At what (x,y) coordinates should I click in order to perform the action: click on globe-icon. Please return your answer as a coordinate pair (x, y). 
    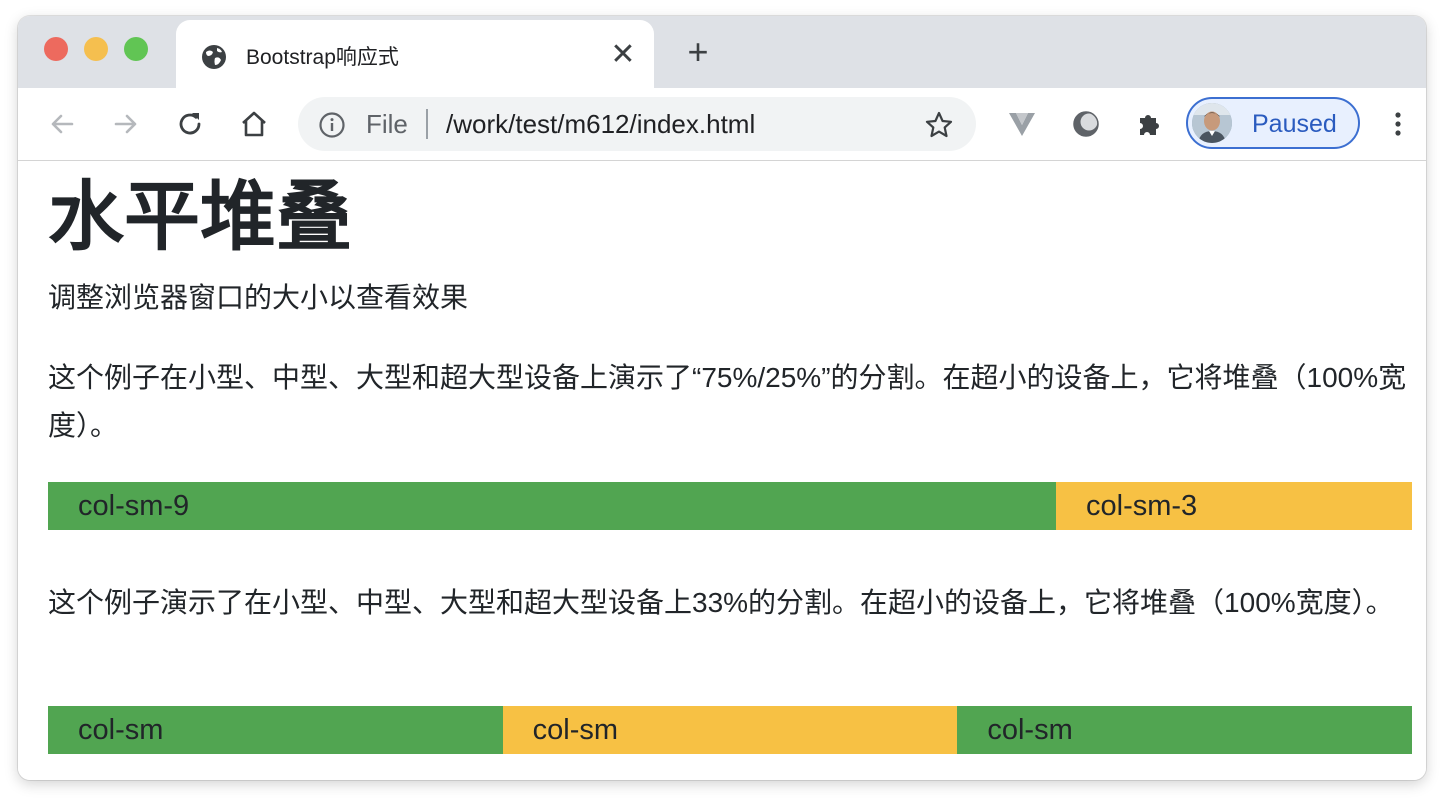
    Looking at the image, I should click on (214, 57).